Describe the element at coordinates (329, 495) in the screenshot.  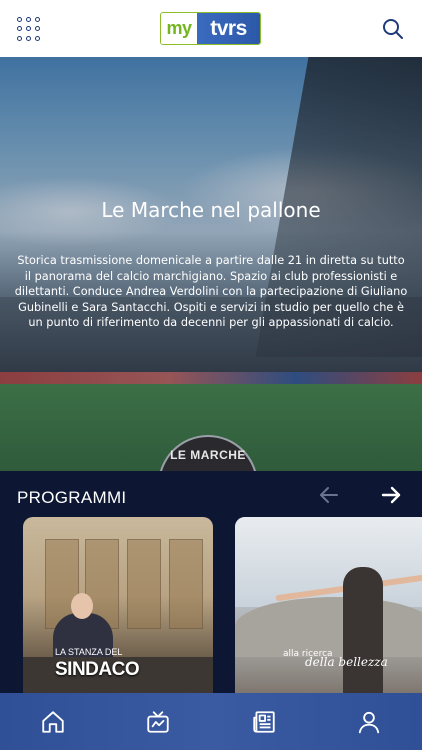
I see `arrow-left-icon` at that location.